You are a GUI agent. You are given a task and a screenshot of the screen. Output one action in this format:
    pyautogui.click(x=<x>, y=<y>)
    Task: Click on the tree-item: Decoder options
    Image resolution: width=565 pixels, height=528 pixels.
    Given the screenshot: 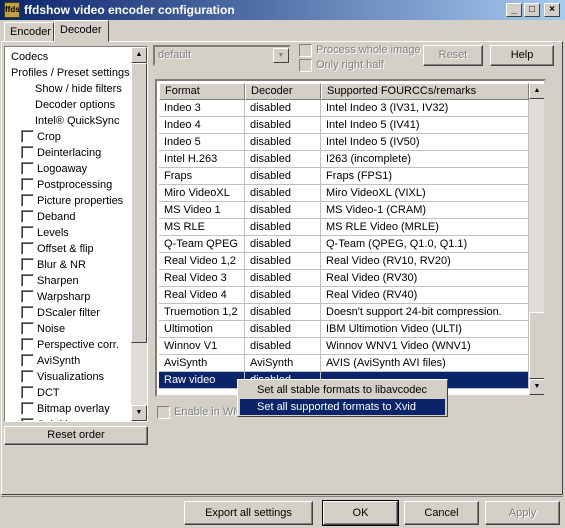 What is the action you would take?
    pyautogui.click(x=75, y=105)
    